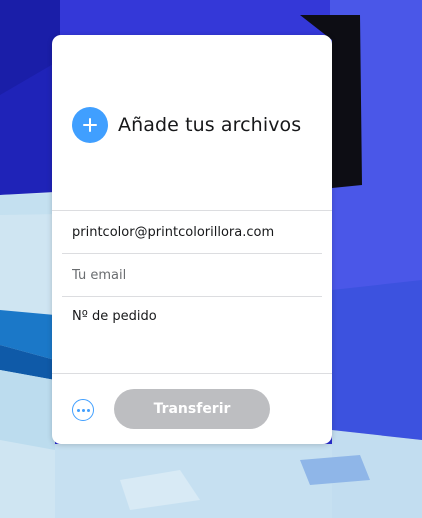 The width and height of the screenshot is (422, 518). I want to click on recipient-email-field, so click(192, 232).